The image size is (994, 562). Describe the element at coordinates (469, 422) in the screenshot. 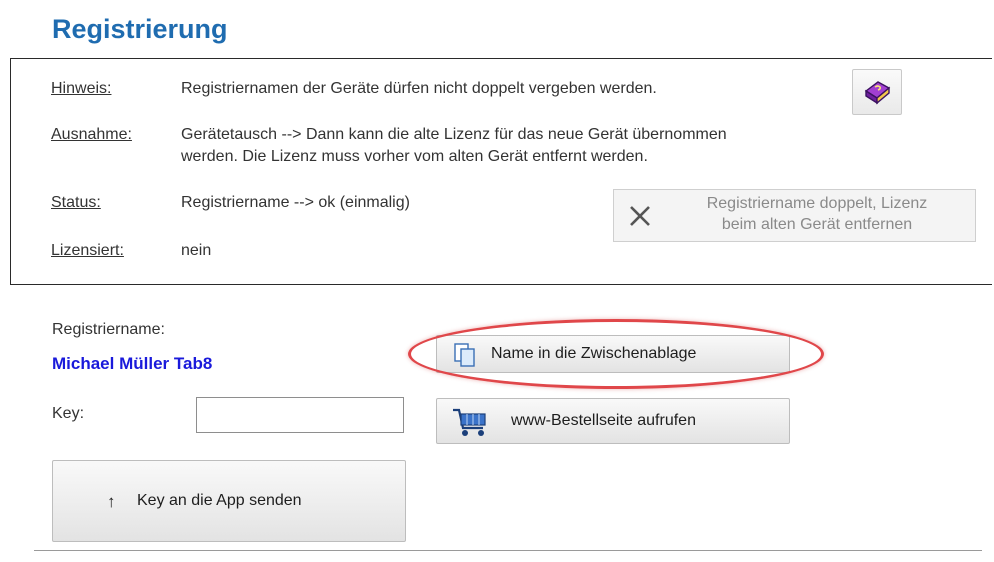

I see `shopping-cart-icon` at that location.